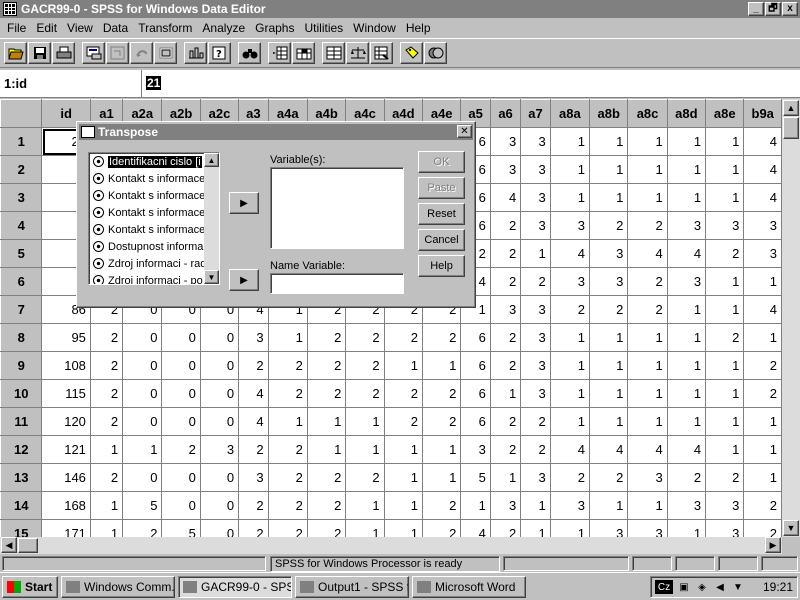  I want to click on row-number: 13, so click(21, 477).